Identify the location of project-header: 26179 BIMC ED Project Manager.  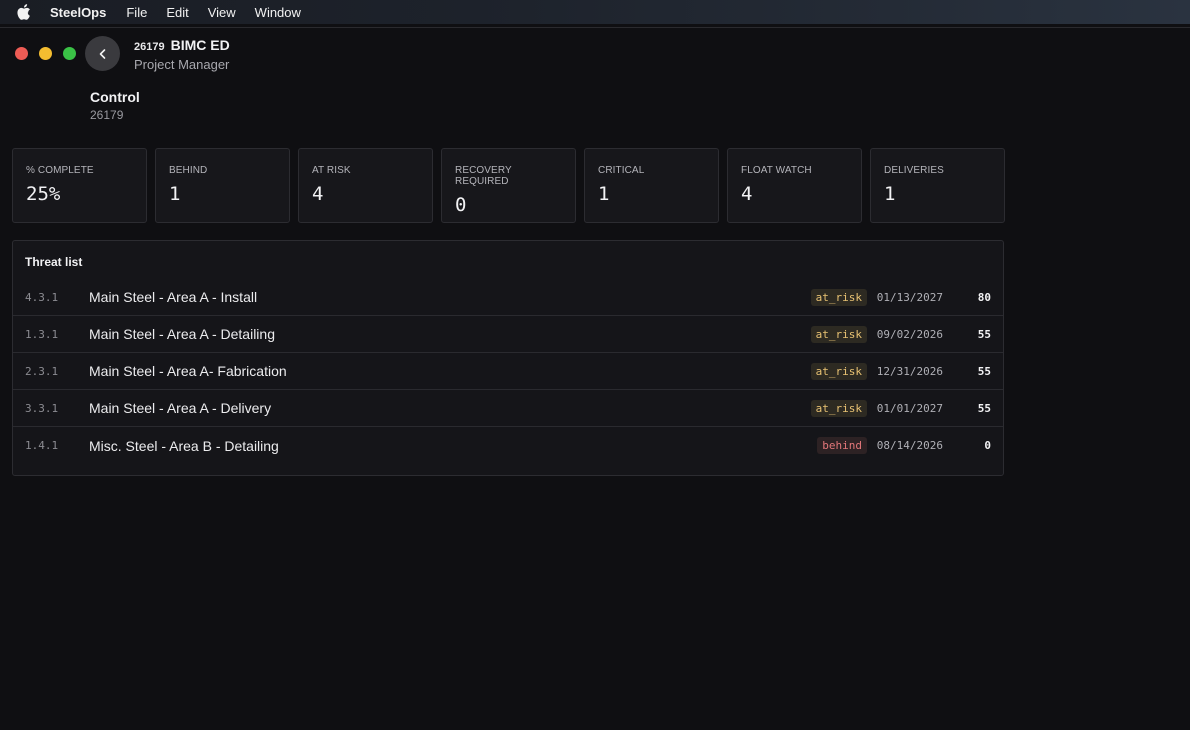
(182, 54).